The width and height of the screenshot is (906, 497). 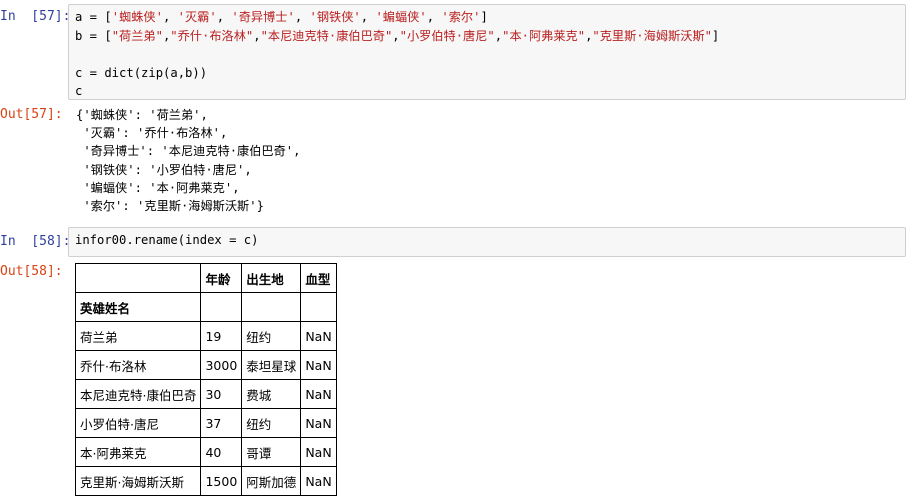 What do you see at coordinates (141, 72) in the screenshot?
I see `code-token: c = dict(zip(a,b))` at bounding box center [141, 72].